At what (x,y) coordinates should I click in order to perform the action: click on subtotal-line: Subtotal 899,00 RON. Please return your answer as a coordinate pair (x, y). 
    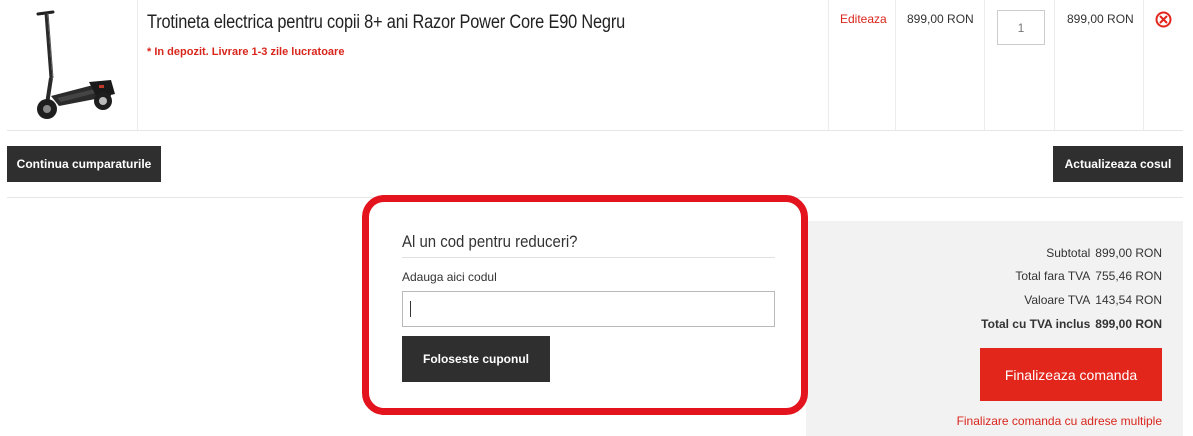
    Looking at the image, I should click on (1104, 253).